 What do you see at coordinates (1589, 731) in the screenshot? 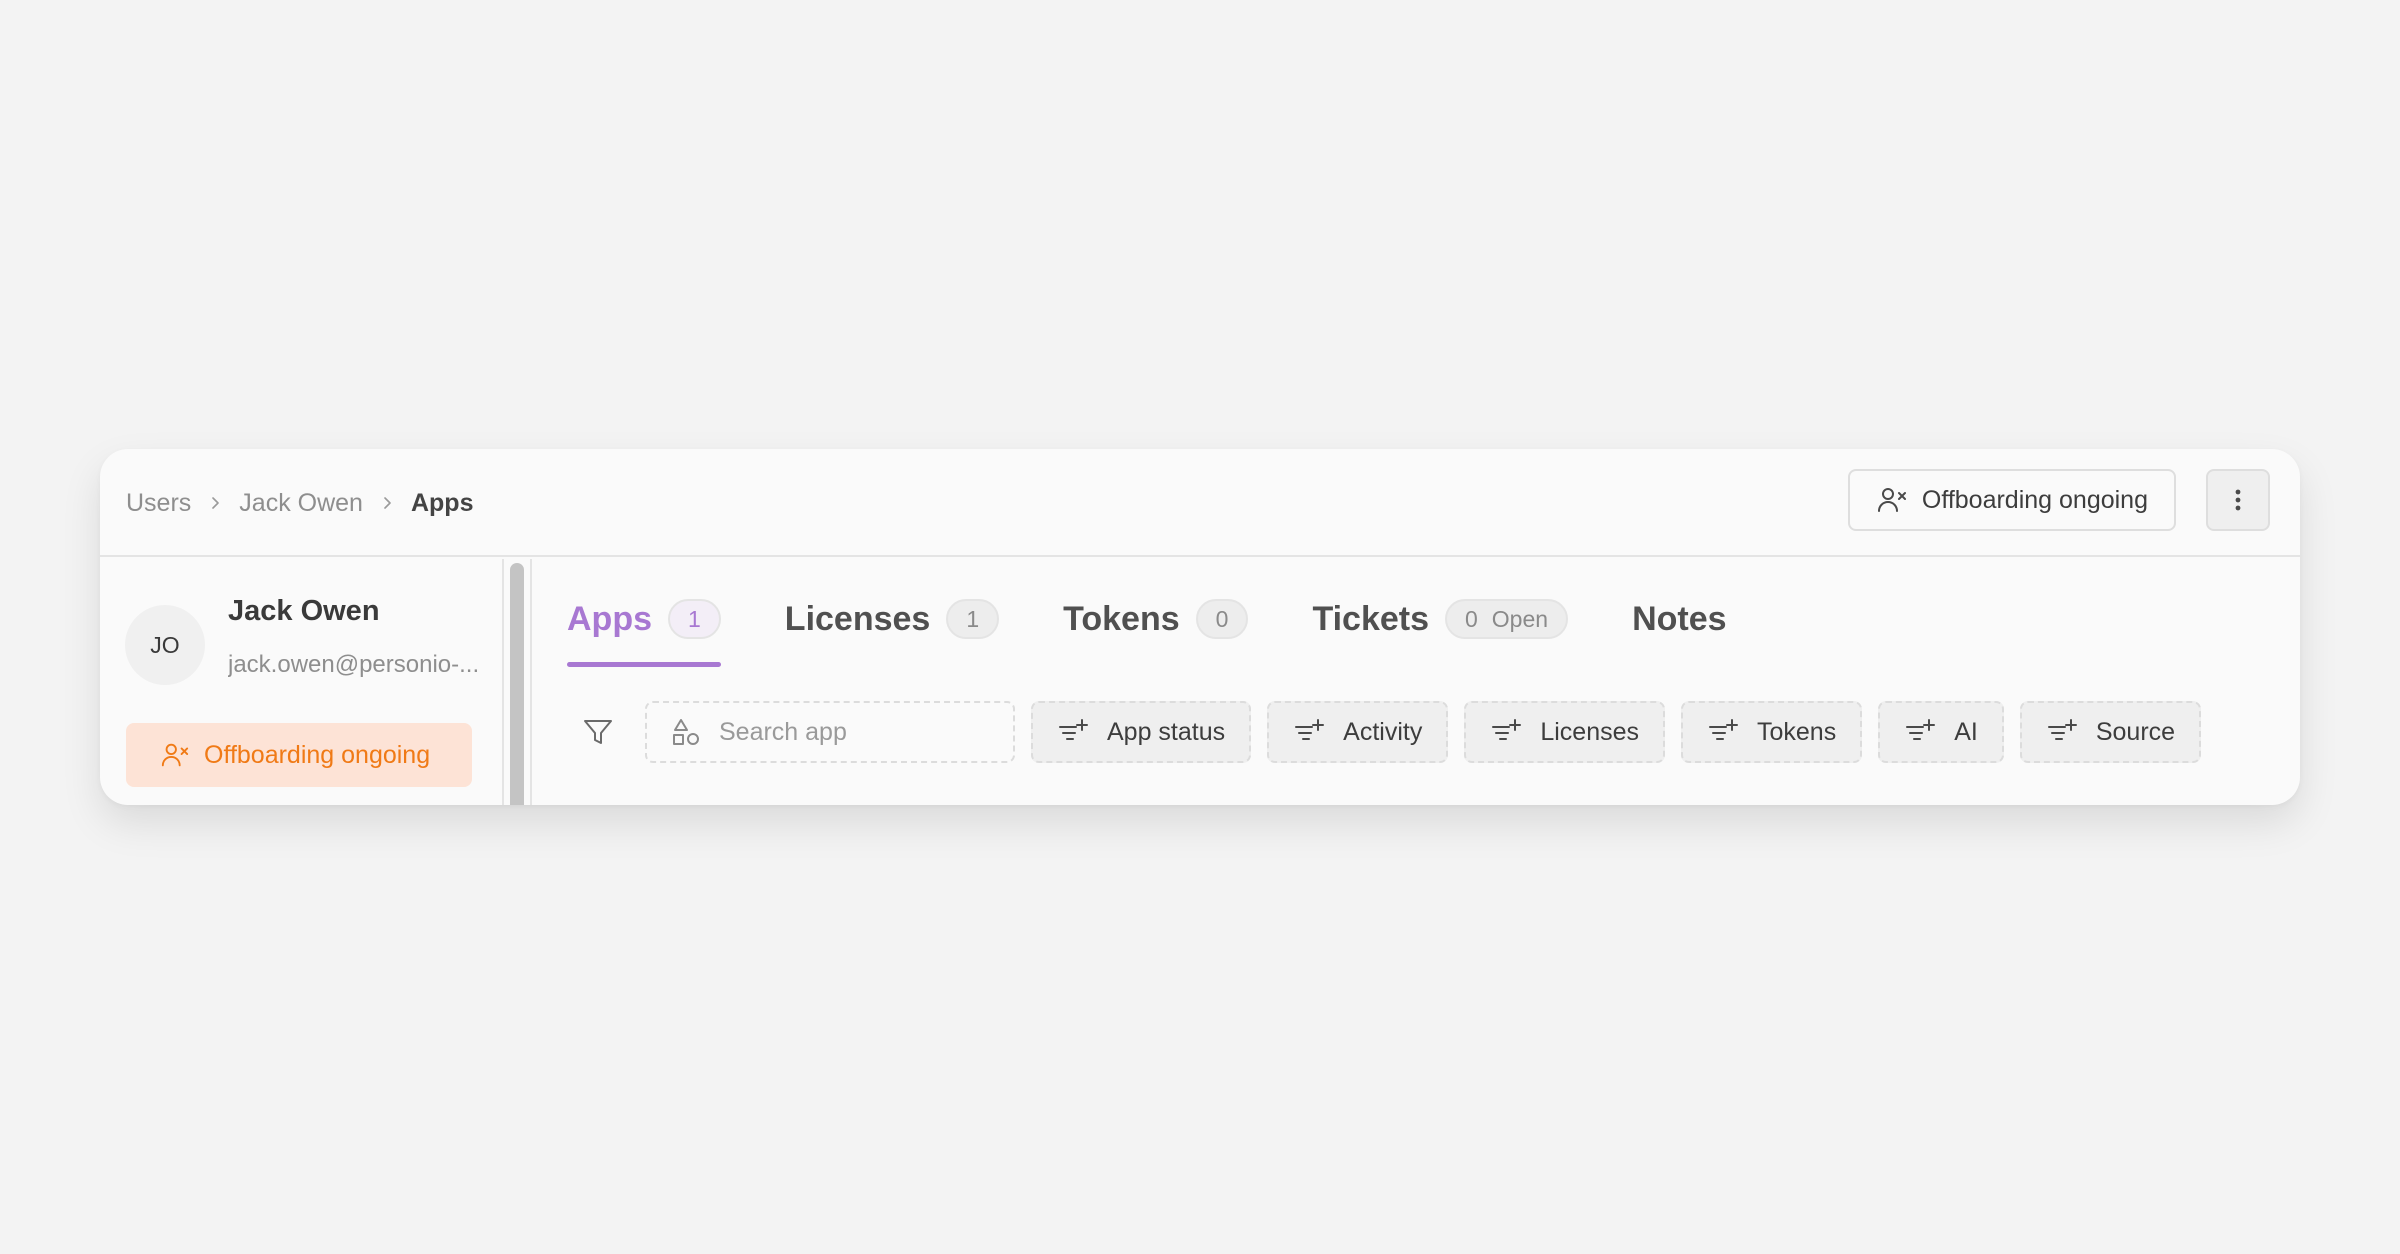
I see `filter-chip-label: Licenses` at bounding box center [1589, 731].